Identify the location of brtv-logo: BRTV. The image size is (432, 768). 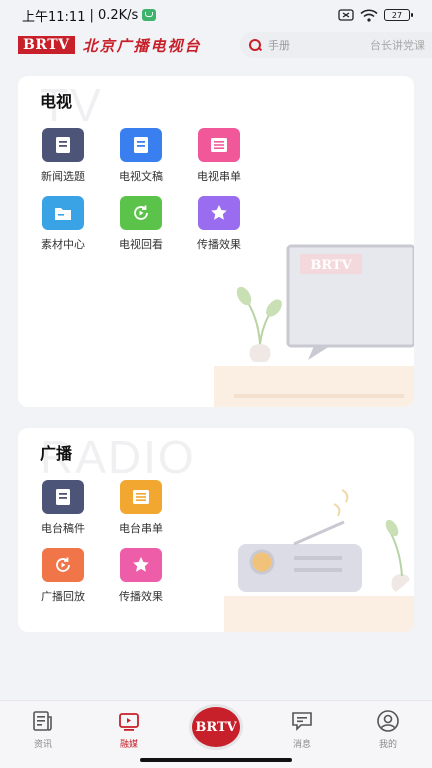
(46, 45).